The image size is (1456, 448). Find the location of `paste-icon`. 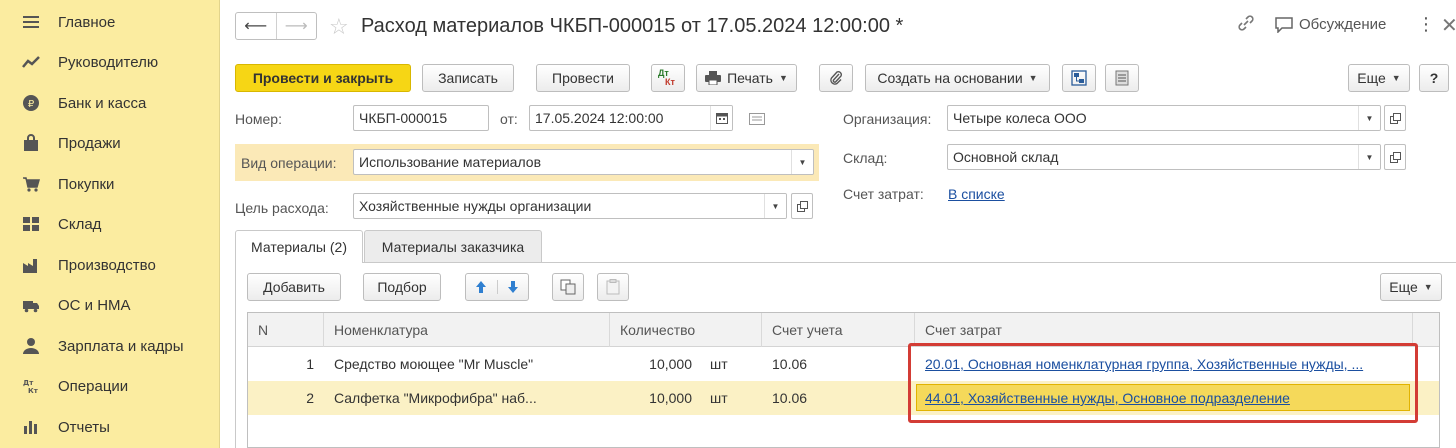

paste-icon is located at coordinates (613, 287).